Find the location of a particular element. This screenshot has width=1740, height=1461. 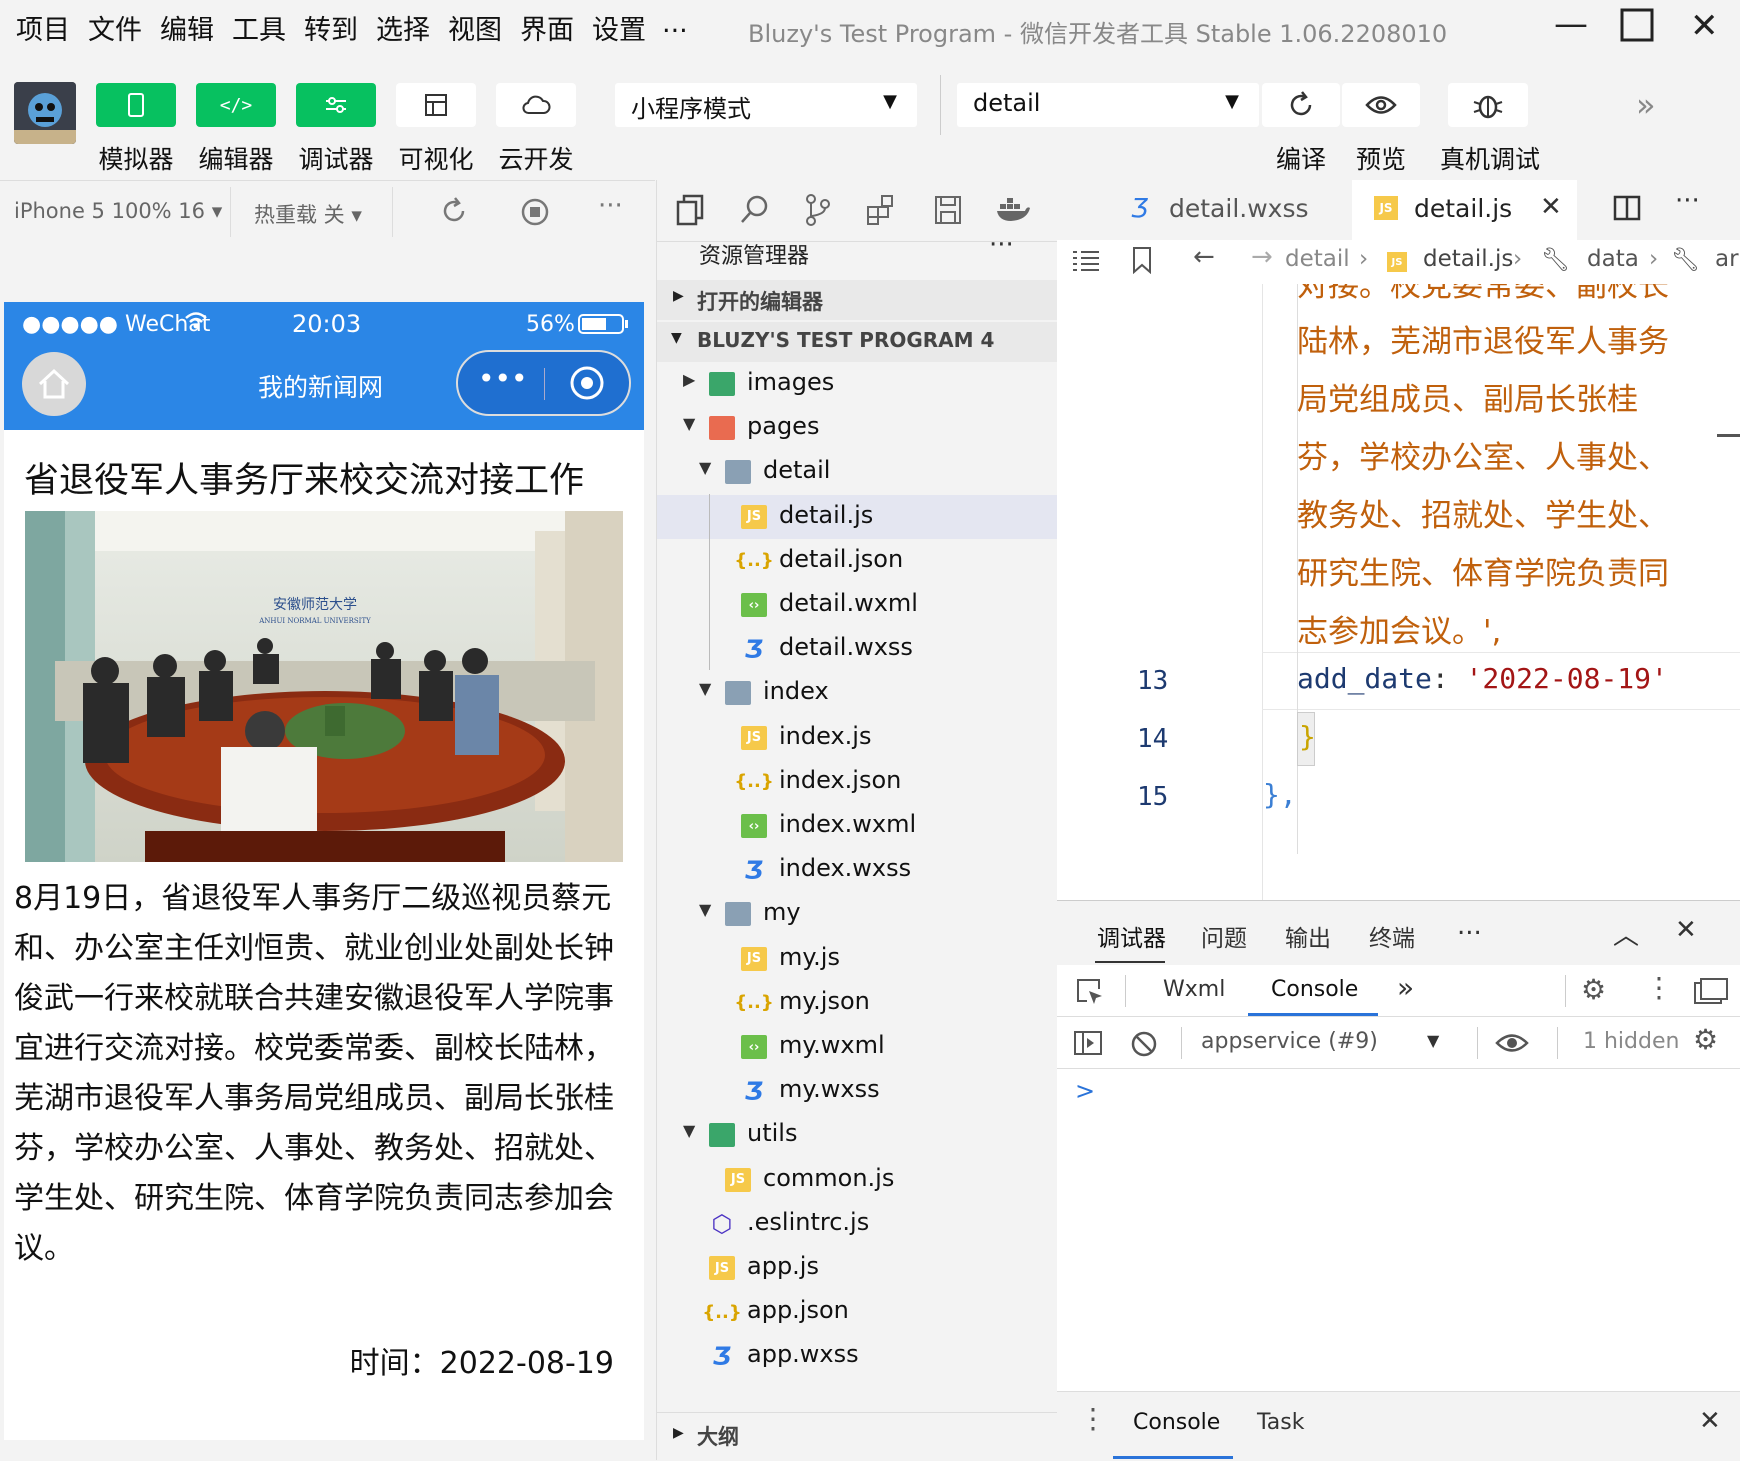

tree-item: Ʒmy.wxss is located at coordinates (857, 1091).